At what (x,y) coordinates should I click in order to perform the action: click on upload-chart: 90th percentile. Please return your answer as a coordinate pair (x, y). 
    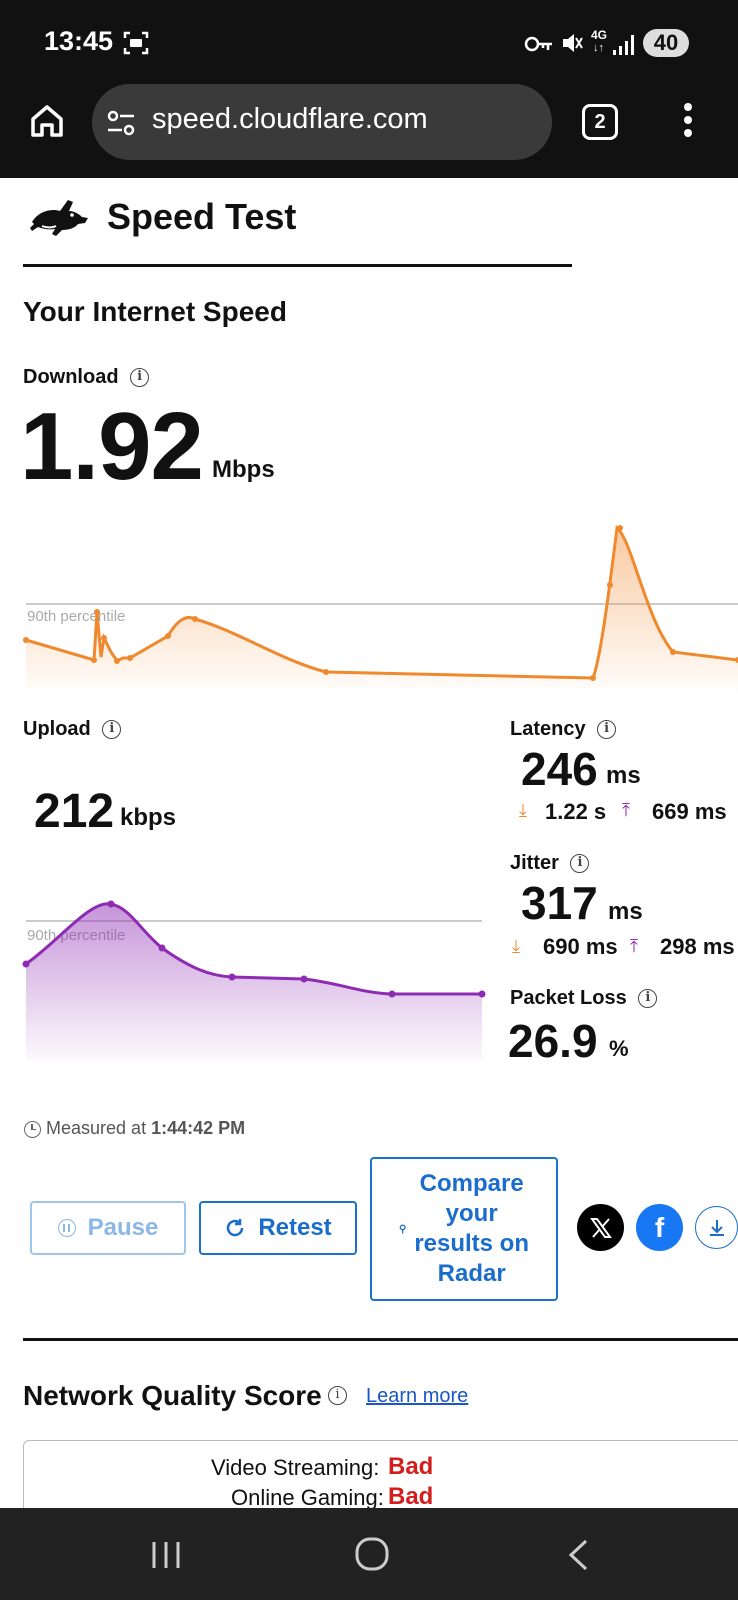
    Looking at the image, I should click on (254, 980).